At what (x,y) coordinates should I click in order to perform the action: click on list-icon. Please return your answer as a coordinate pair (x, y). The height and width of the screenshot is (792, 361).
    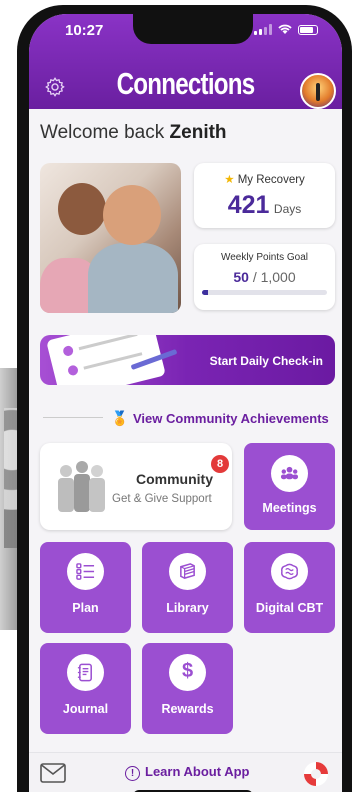
    Looking at the image, I should click on (85, 571).